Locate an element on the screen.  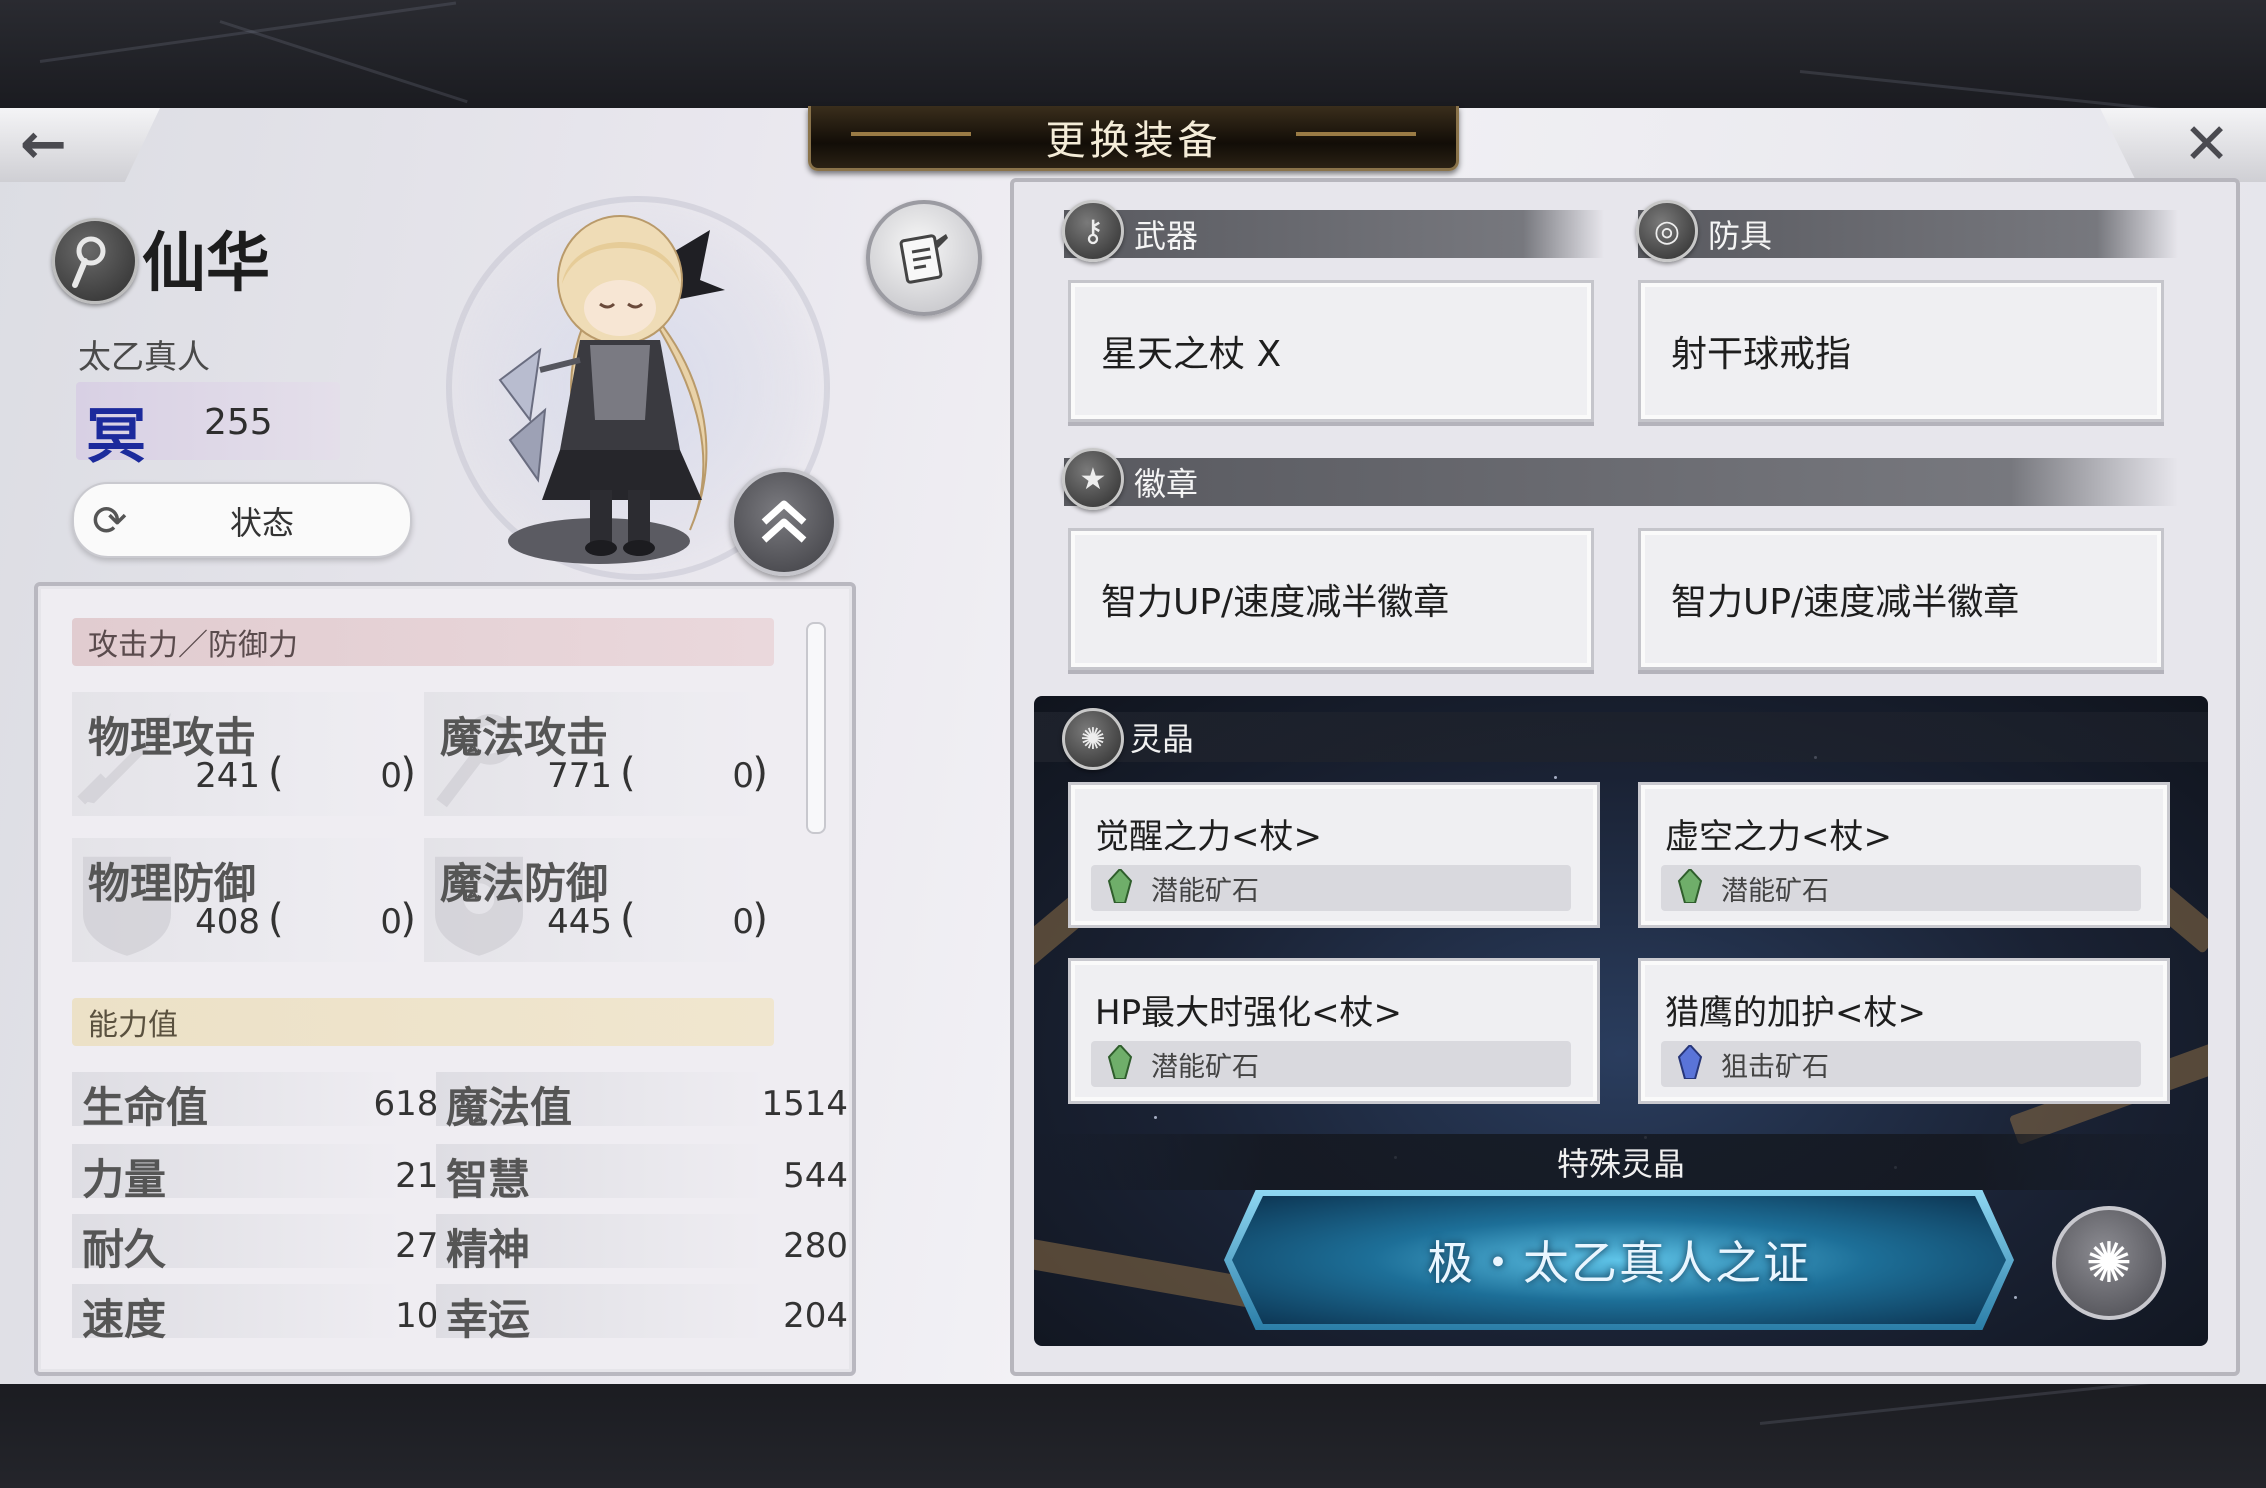
refresh-icon: ⟳ is located at coordinates (110, 520).